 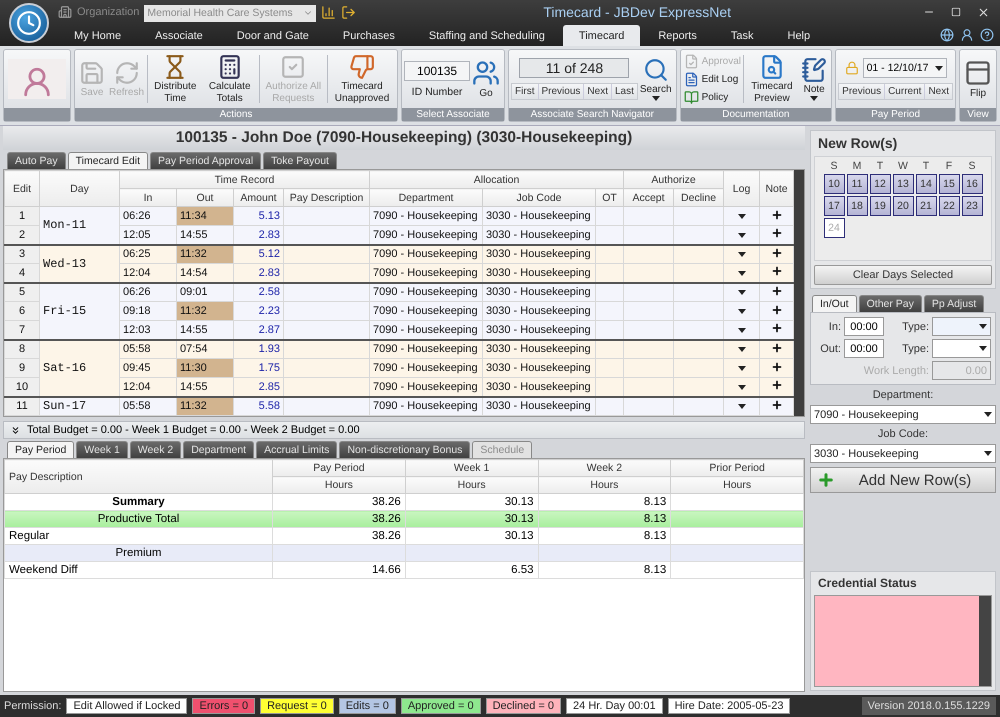 I want to click on tab: Week 1, so click(x=102, y=449).